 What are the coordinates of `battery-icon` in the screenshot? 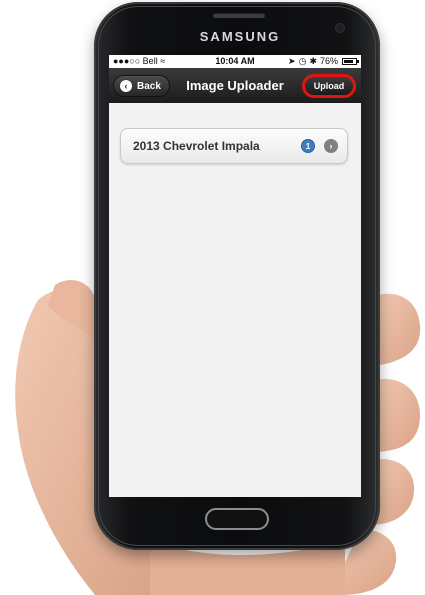 It's located at (350, 61).